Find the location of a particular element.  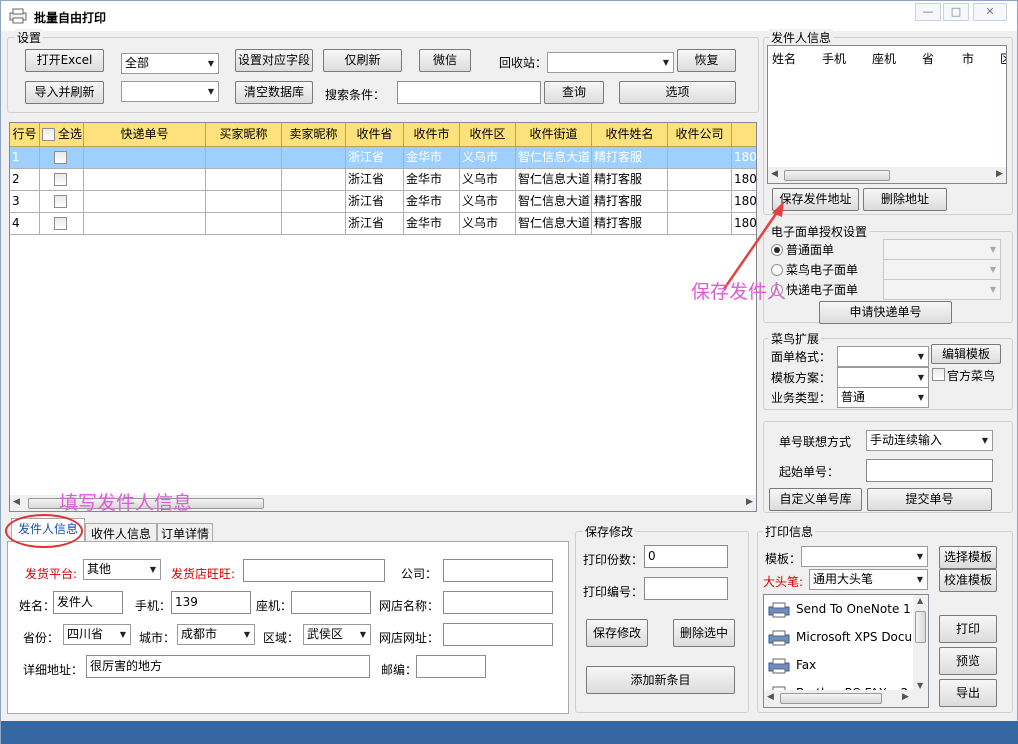

province-select: 四川省 ▼ is located at coordinates (97, 634).